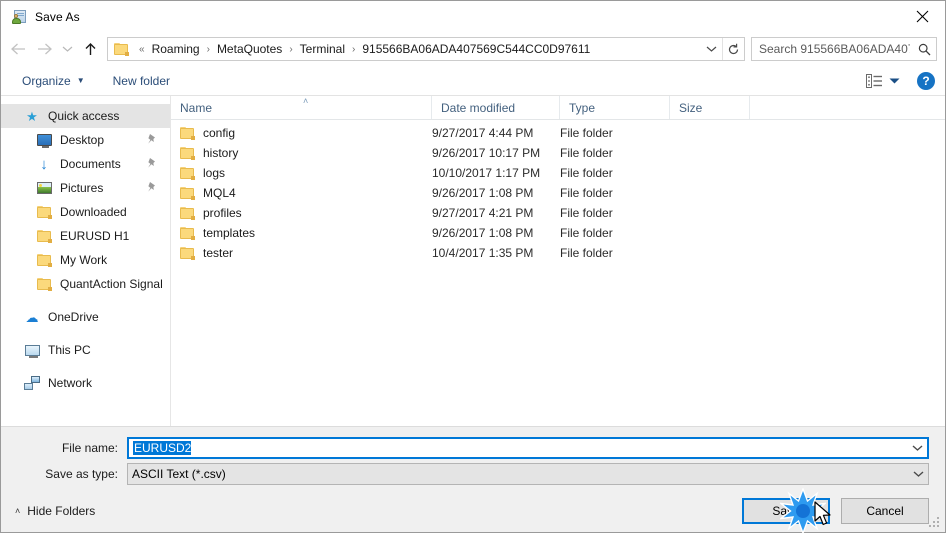  What do you see at coordinates (874, 81) in the screenshot?
I see `view-layout-icon` at bounding box center [874, 81].